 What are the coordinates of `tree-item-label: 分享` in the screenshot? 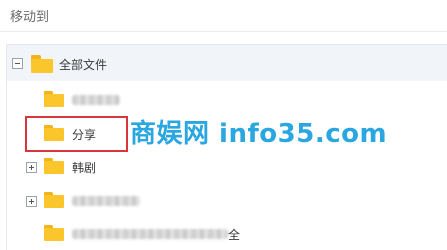 It's located at (84, 135).